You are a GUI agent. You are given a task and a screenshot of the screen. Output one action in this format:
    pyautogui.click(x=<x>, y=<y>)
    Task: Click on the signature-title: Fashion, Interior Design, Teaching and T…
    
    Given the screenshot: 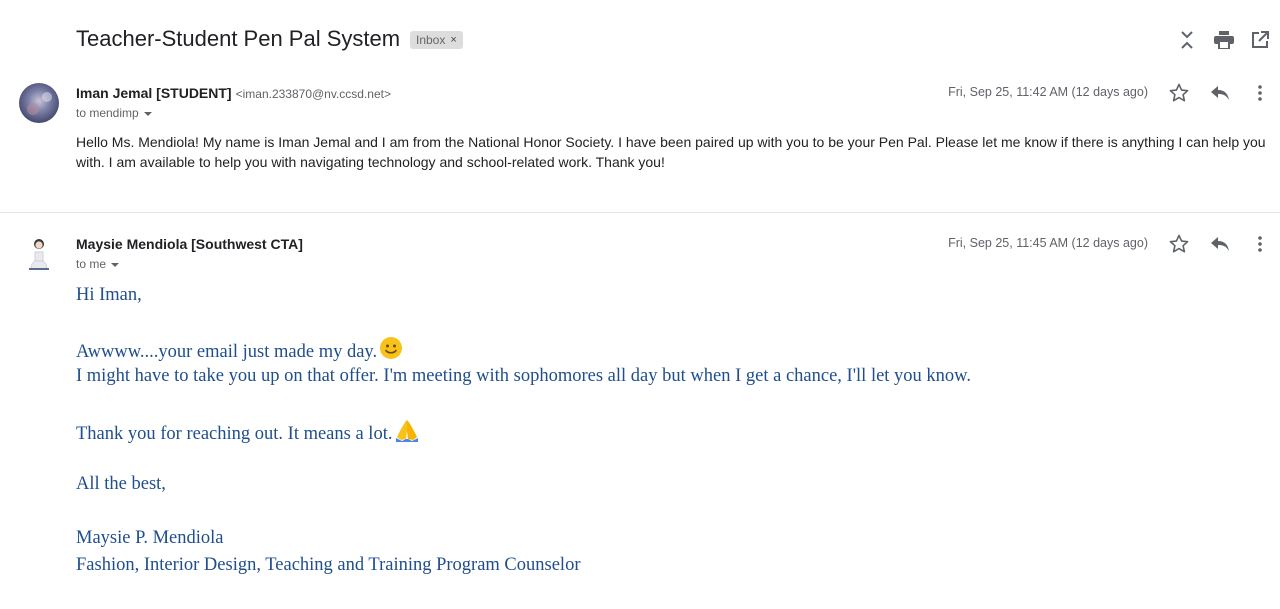 What is the action you would take?
    pyautogui.click(x=328, y=565)
    